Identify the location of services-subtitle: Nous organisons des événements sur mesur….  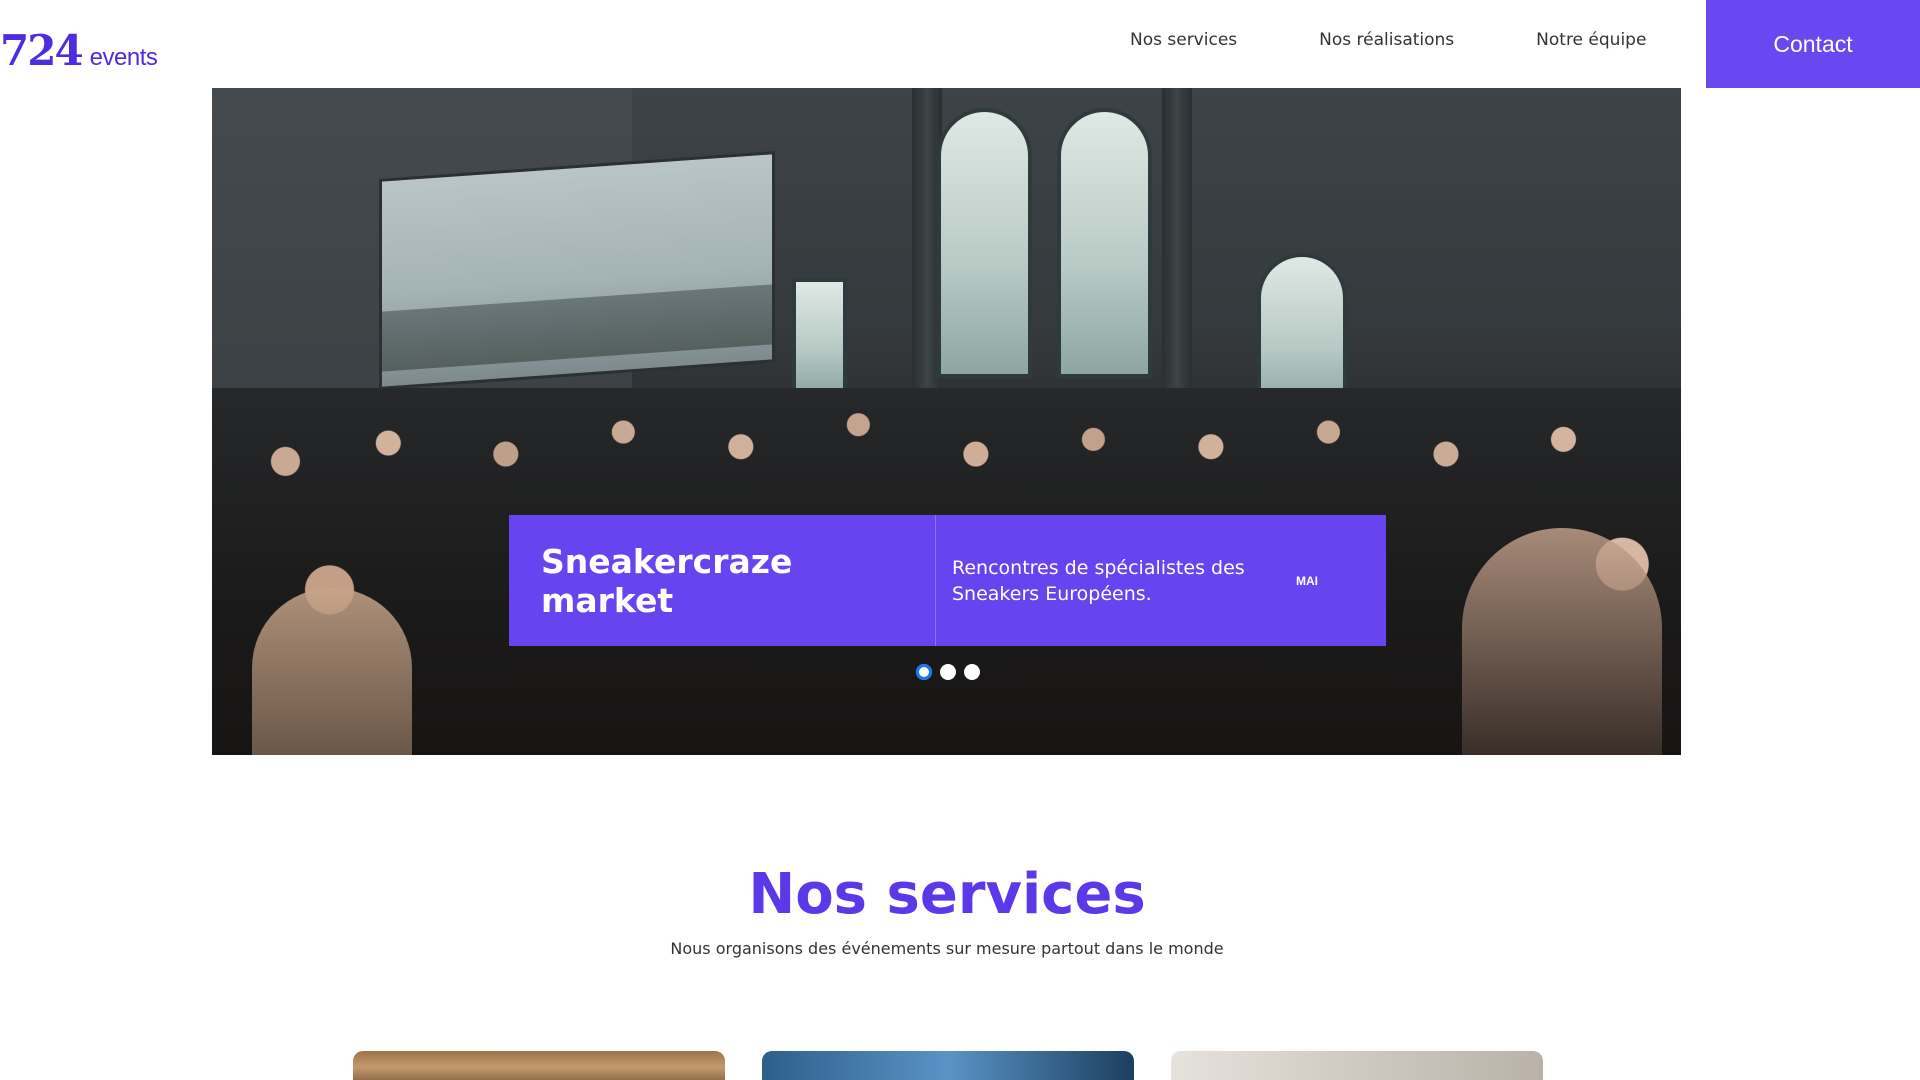
(947, 948).